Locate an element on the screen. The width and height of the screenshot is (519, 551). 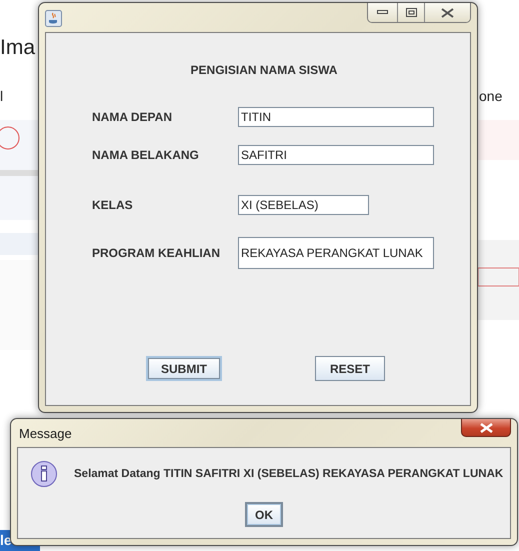
info-icon is located at coordinates (44, 474).